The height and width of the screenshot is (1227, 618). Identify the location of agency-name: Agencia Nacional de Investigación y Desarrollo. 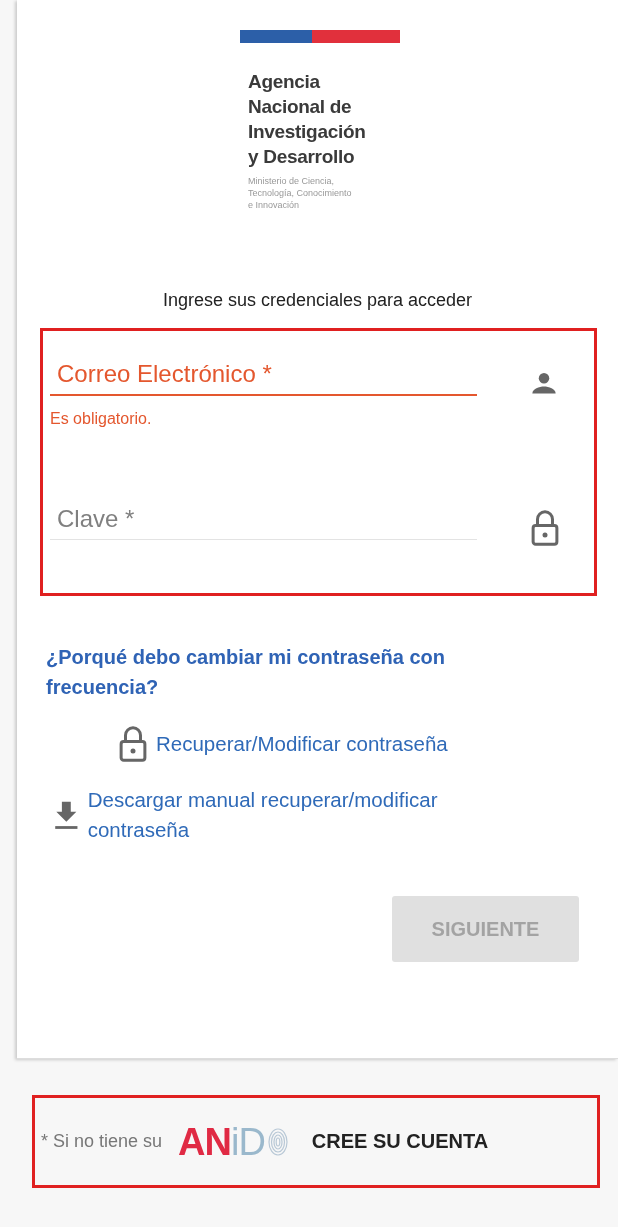
(307, 119).